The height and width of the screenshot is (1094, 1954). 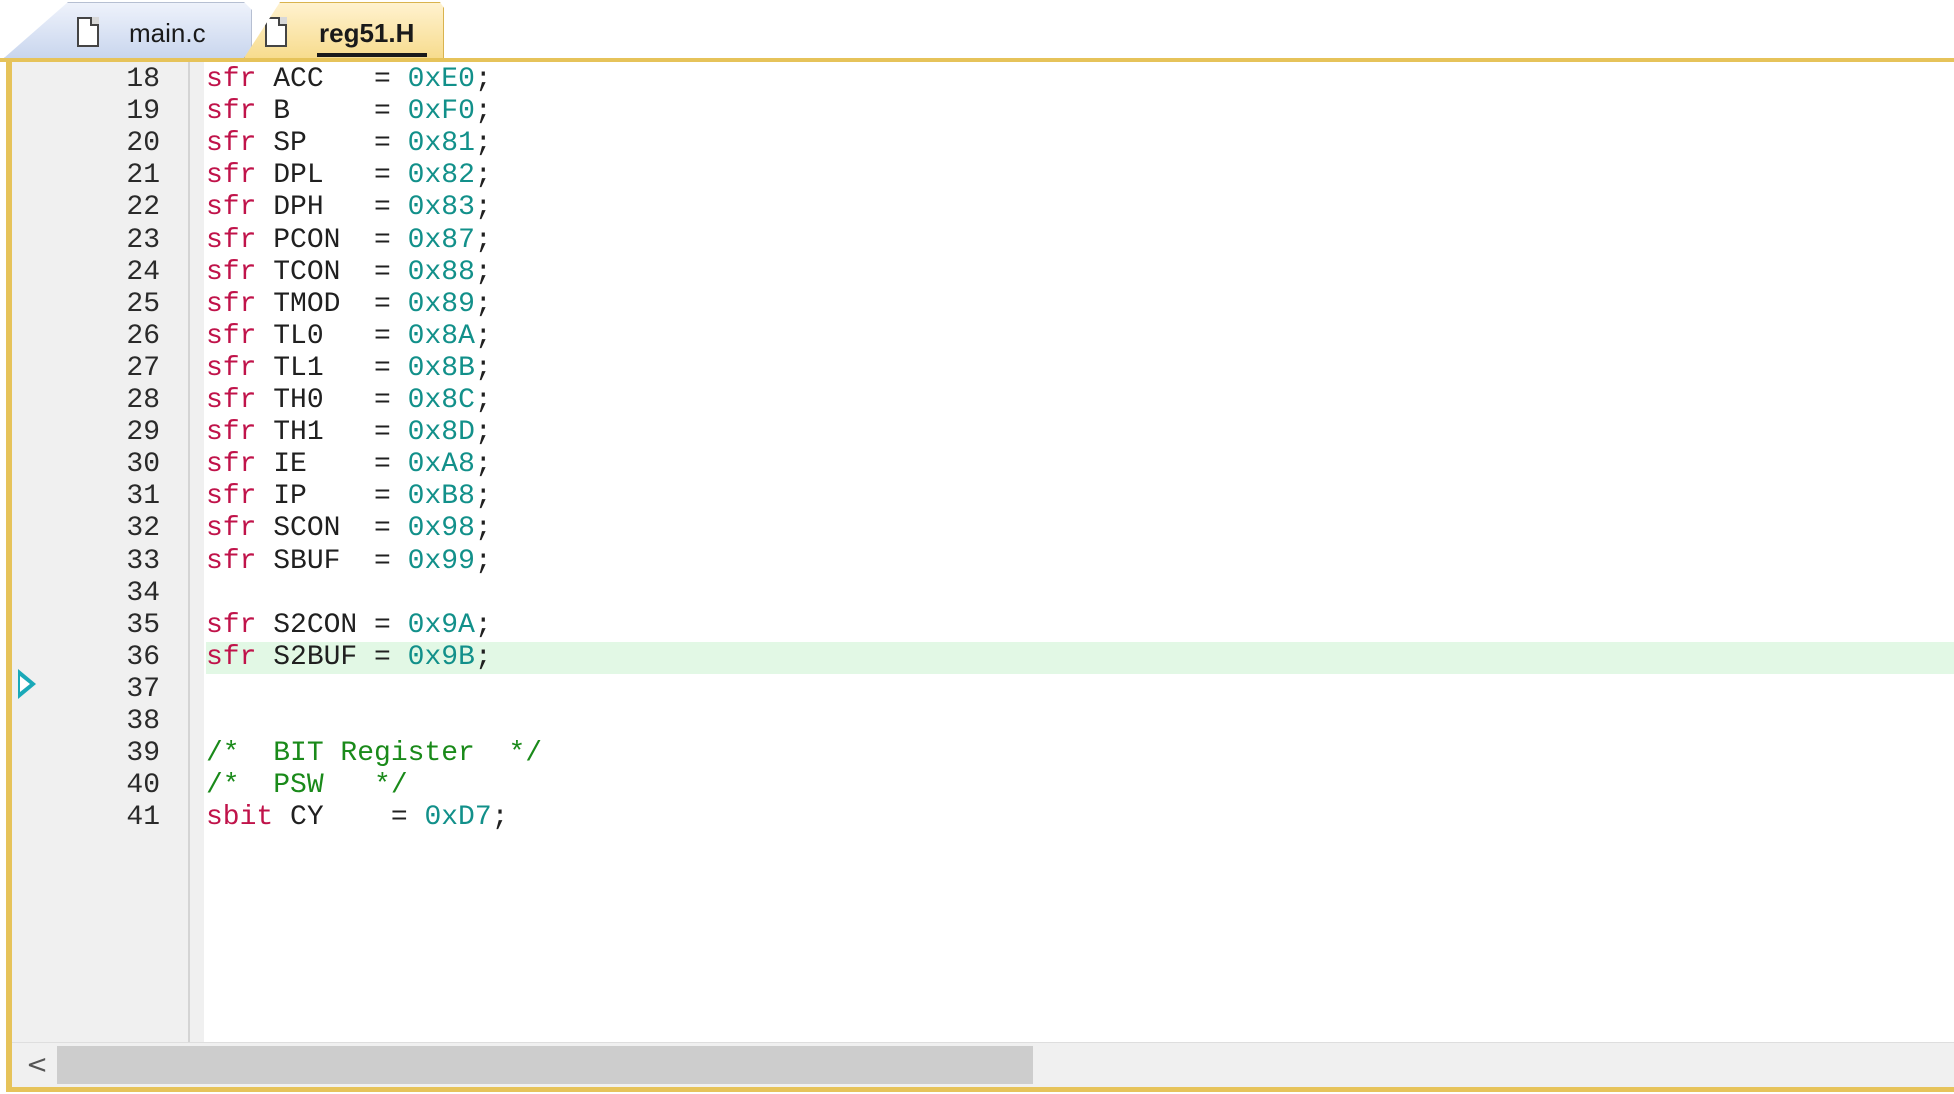 What do you see at coordinates (545, 1065) in the screenshot?
I see `scrollbar-thumb` at bounding box center [545, 1065].